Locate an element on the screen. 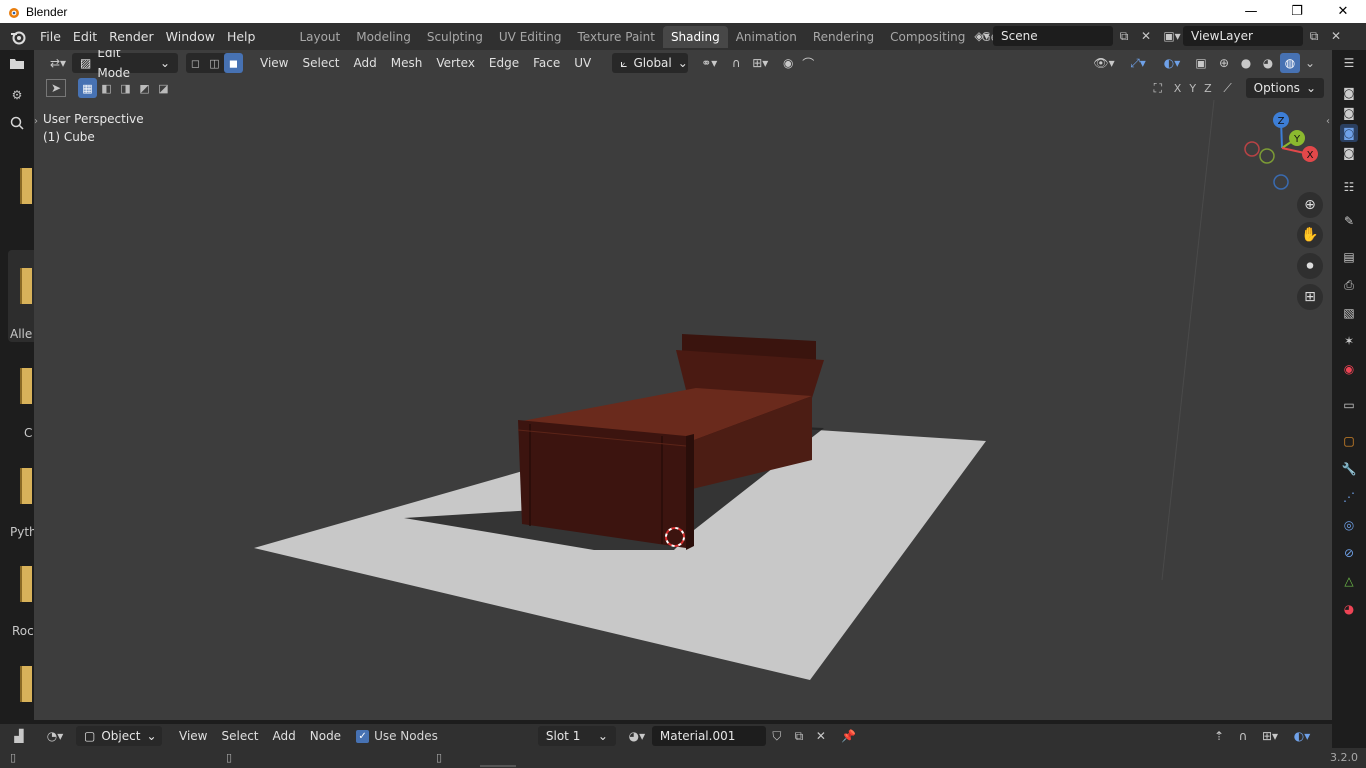 The height and width of the screenshot is (768, 1366). mesh-data-icon: △ is located at coordinates (1349, 581).